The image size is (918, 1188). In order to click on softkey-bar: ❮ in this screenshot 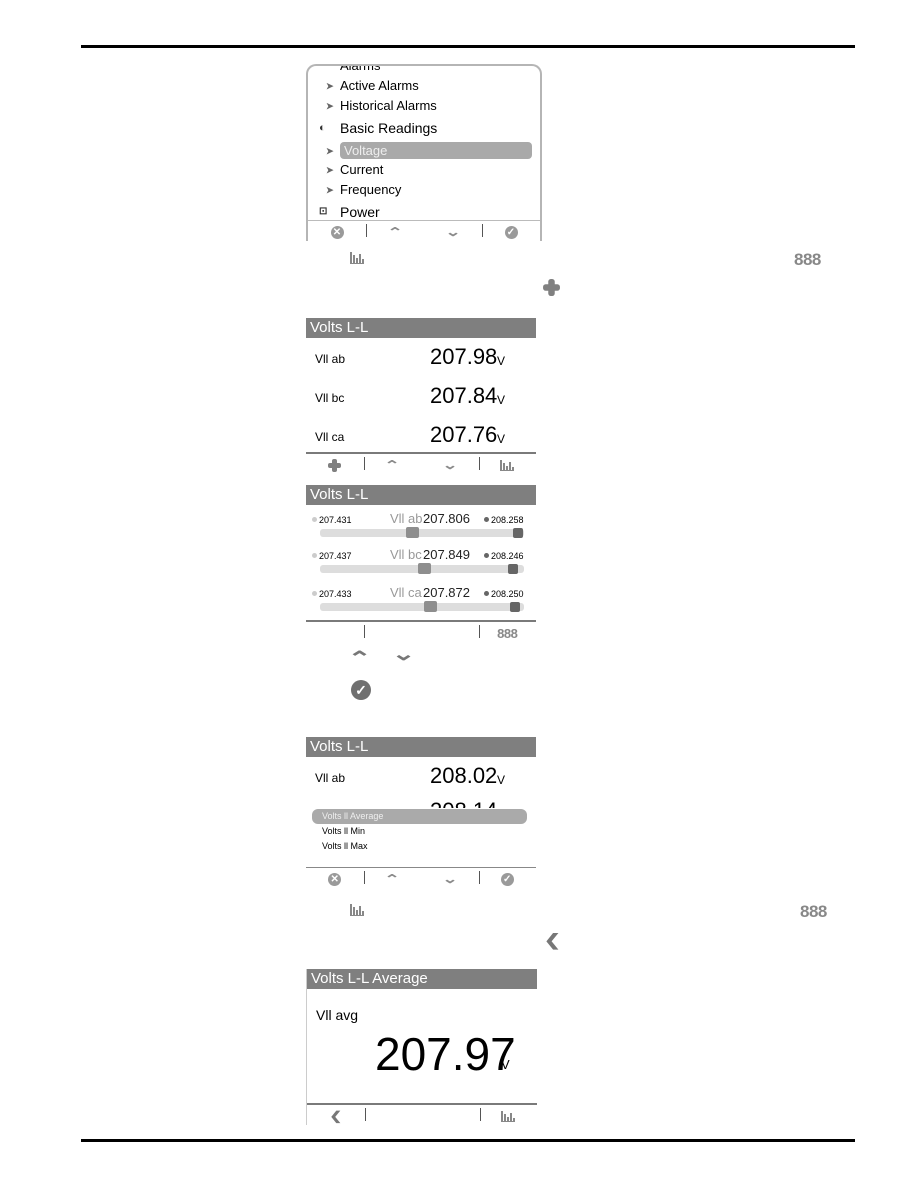, I will do `click(422, 1115)`.